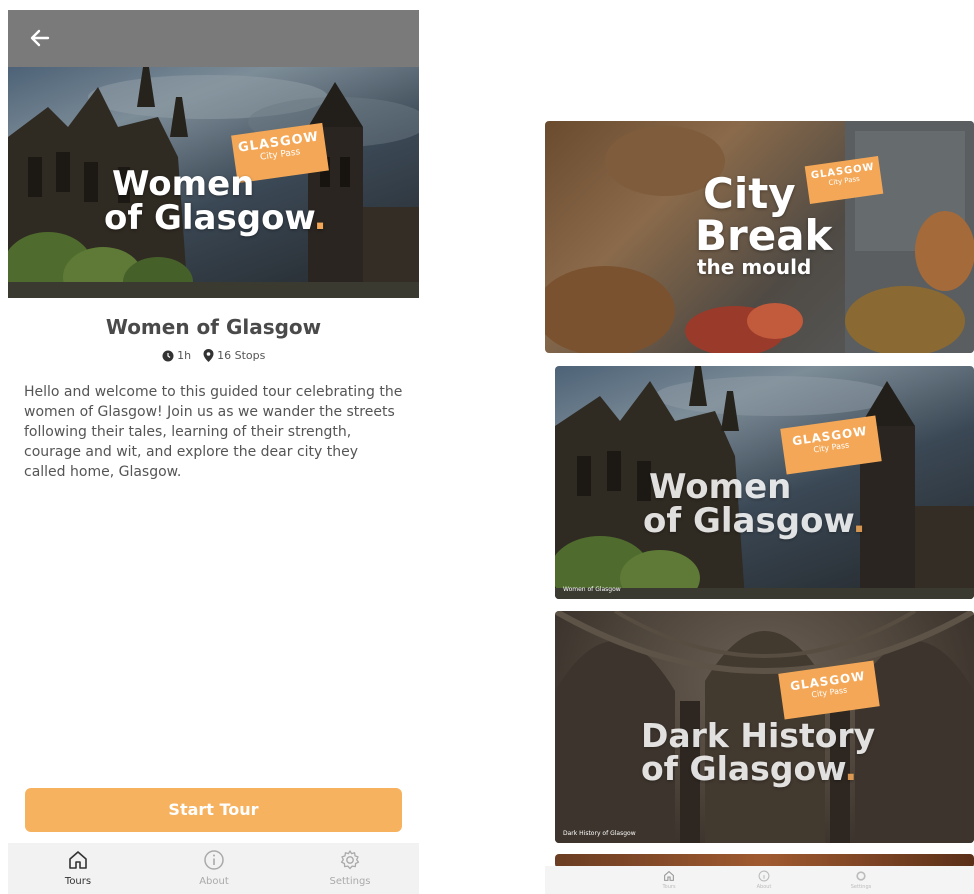 This screenshot has width=974, height=894. What do you see at coordinates (213, 38) in the screenshot?
I see `app-bar` at bounding box center [213, 38].